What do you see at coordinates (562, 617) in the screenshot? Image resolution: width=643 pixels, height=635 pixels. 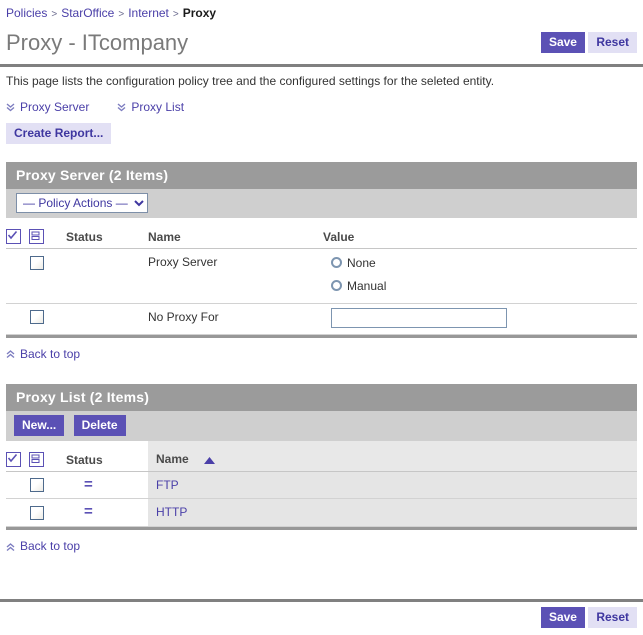 I see `save-button-bottom: Save` at bounding box center [562, 617].